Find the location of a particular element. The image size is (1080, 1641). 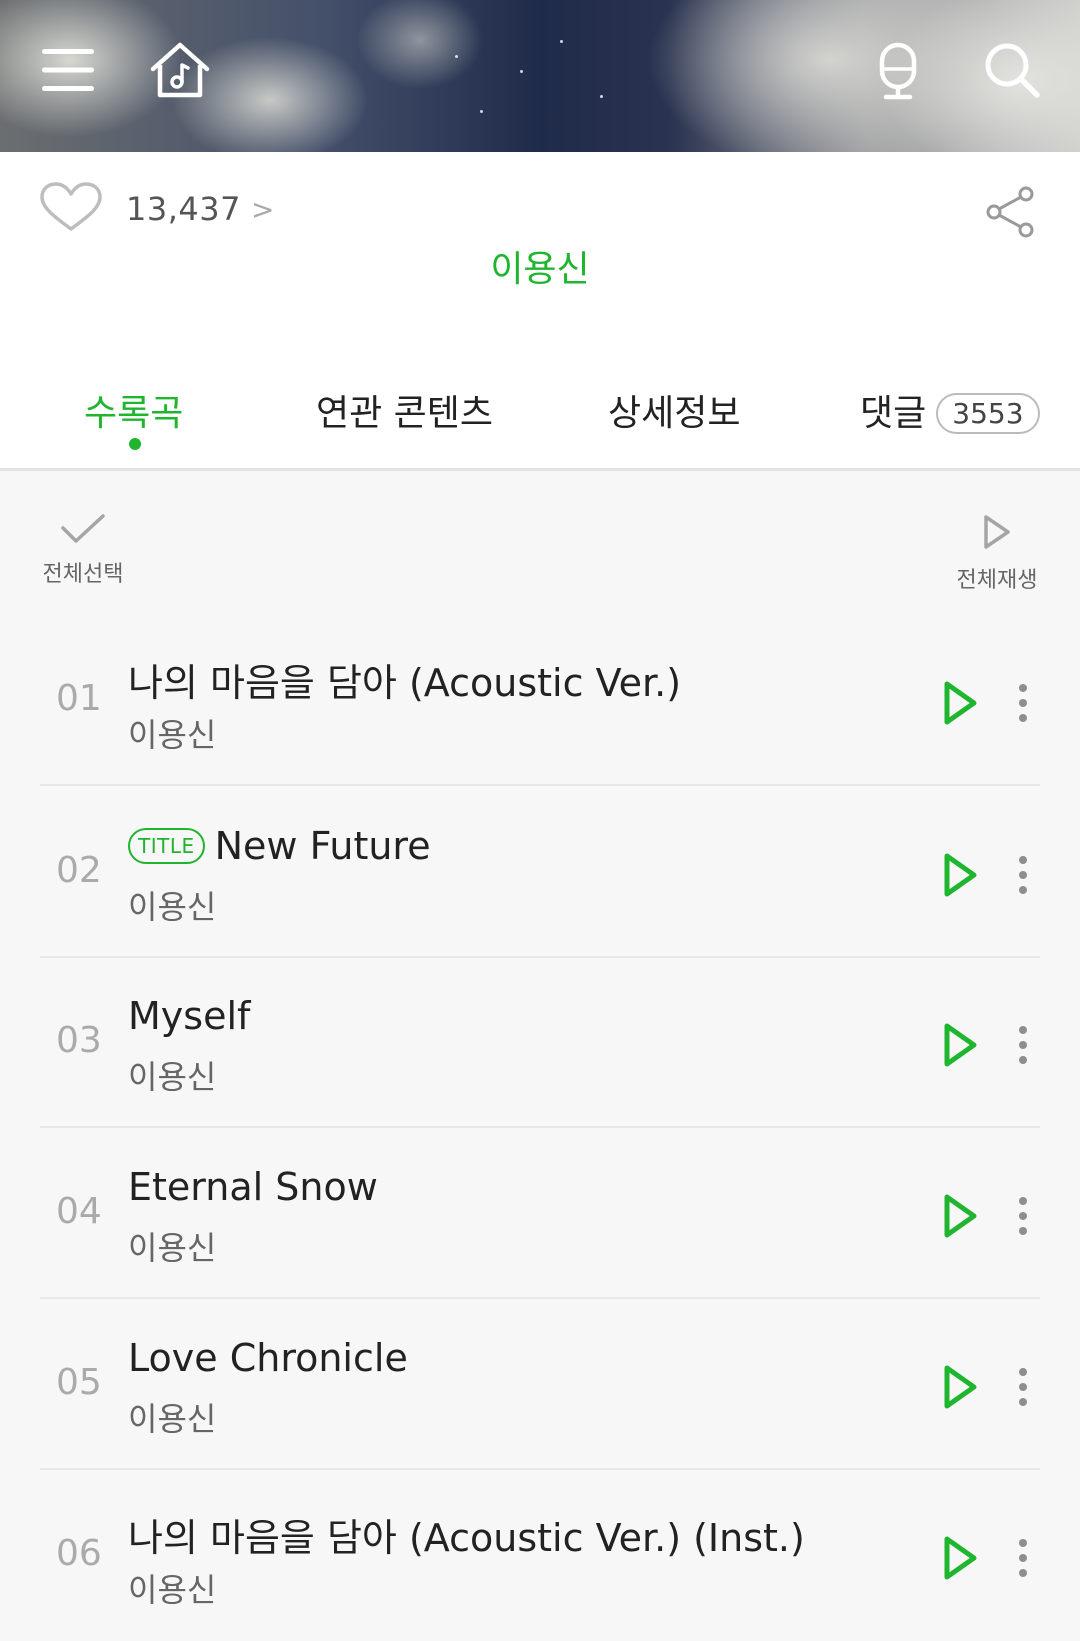

track-row: 06 나의 마음을 담아 (Acoustic Ver.) (Inst.) 이용신 is located at coordinates (540, 1556).